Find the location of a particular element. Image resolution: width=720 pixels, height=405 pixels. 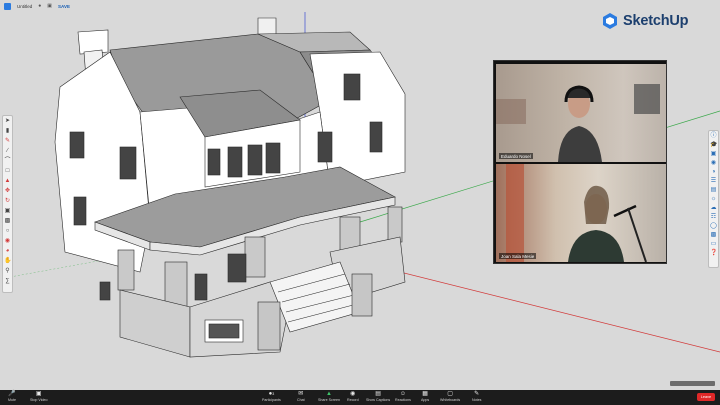

record-button: ◉ Record is located at coordinates (353, 396).